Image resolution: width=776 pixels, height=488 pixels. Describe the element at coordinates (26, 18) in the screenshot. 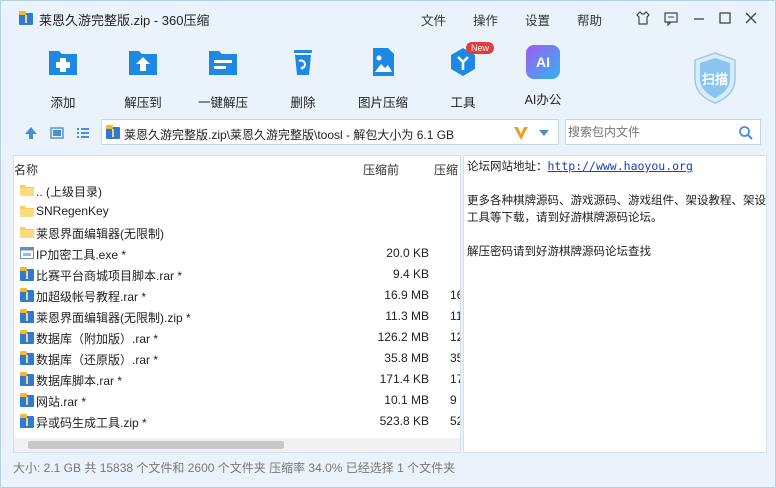

I see `archive-app-icon` at that location.